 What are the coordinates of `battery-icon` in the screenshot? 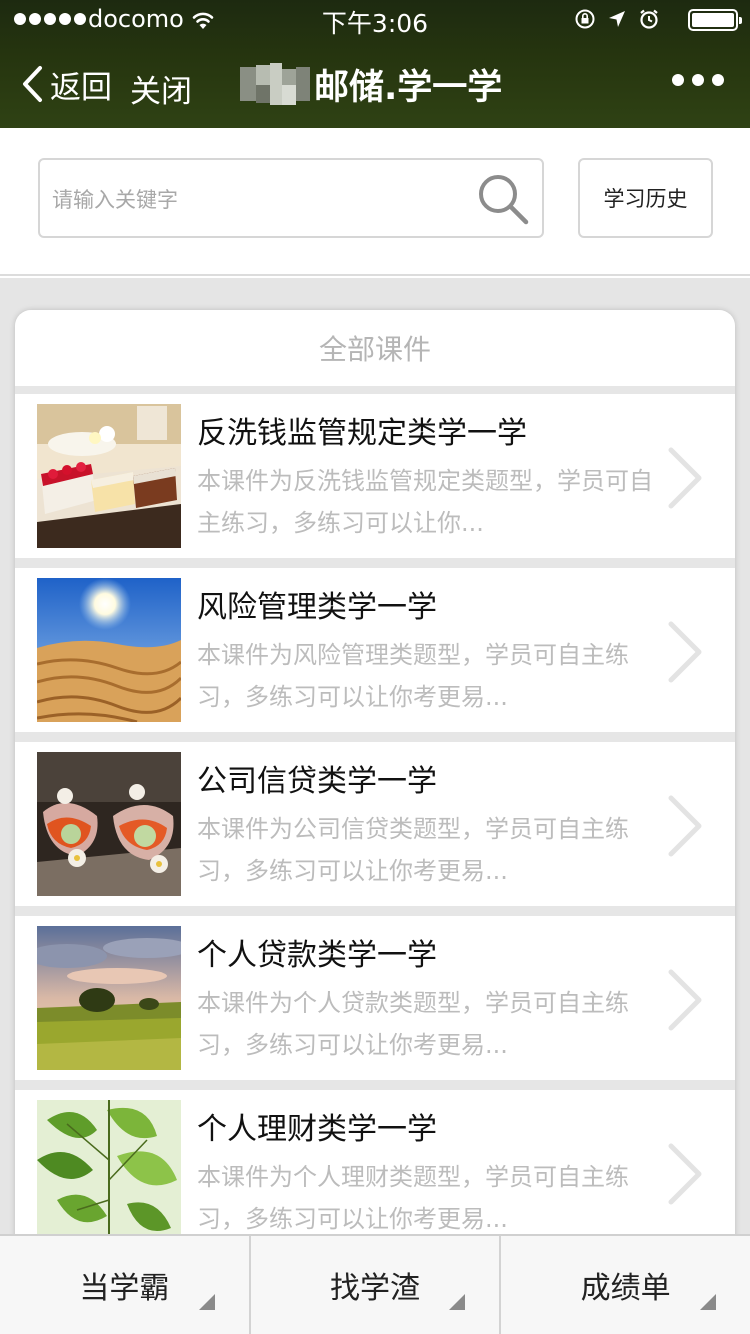 It's located at (715, 20).